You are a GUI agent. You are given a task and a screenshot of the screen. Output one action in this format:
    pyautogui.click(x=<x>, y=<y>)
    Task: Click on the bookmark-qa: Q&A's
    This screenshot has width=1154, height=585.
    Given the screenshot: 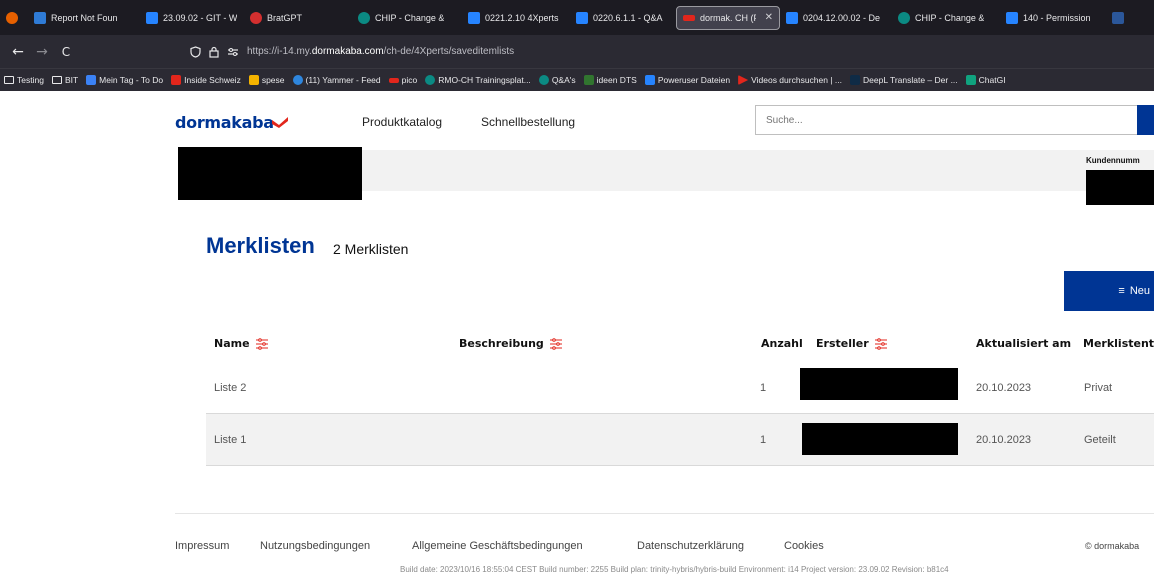 What is the action you would take?
    pyautogui.click(x=557, y=80)
    